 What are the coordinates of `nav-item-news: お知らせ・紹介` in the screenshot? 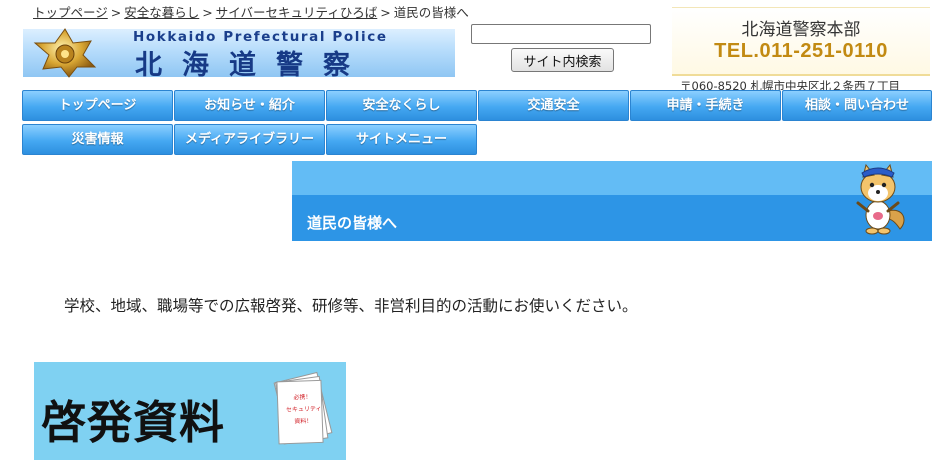 It's located at (249, 105).